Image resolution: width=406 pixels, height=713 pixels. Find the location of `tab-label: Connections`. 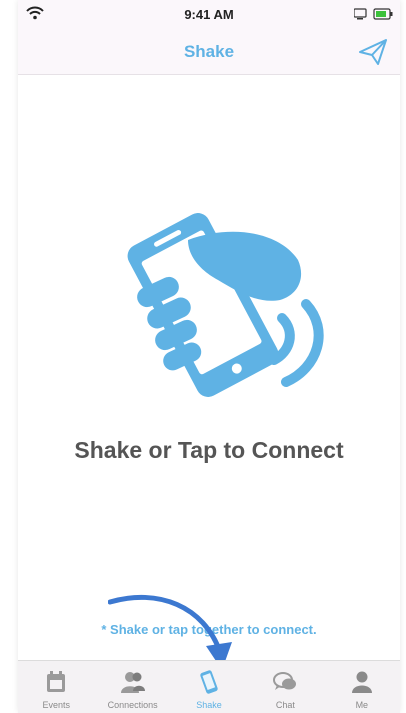

tab-label: Connections is located at coordinates (132, 705).